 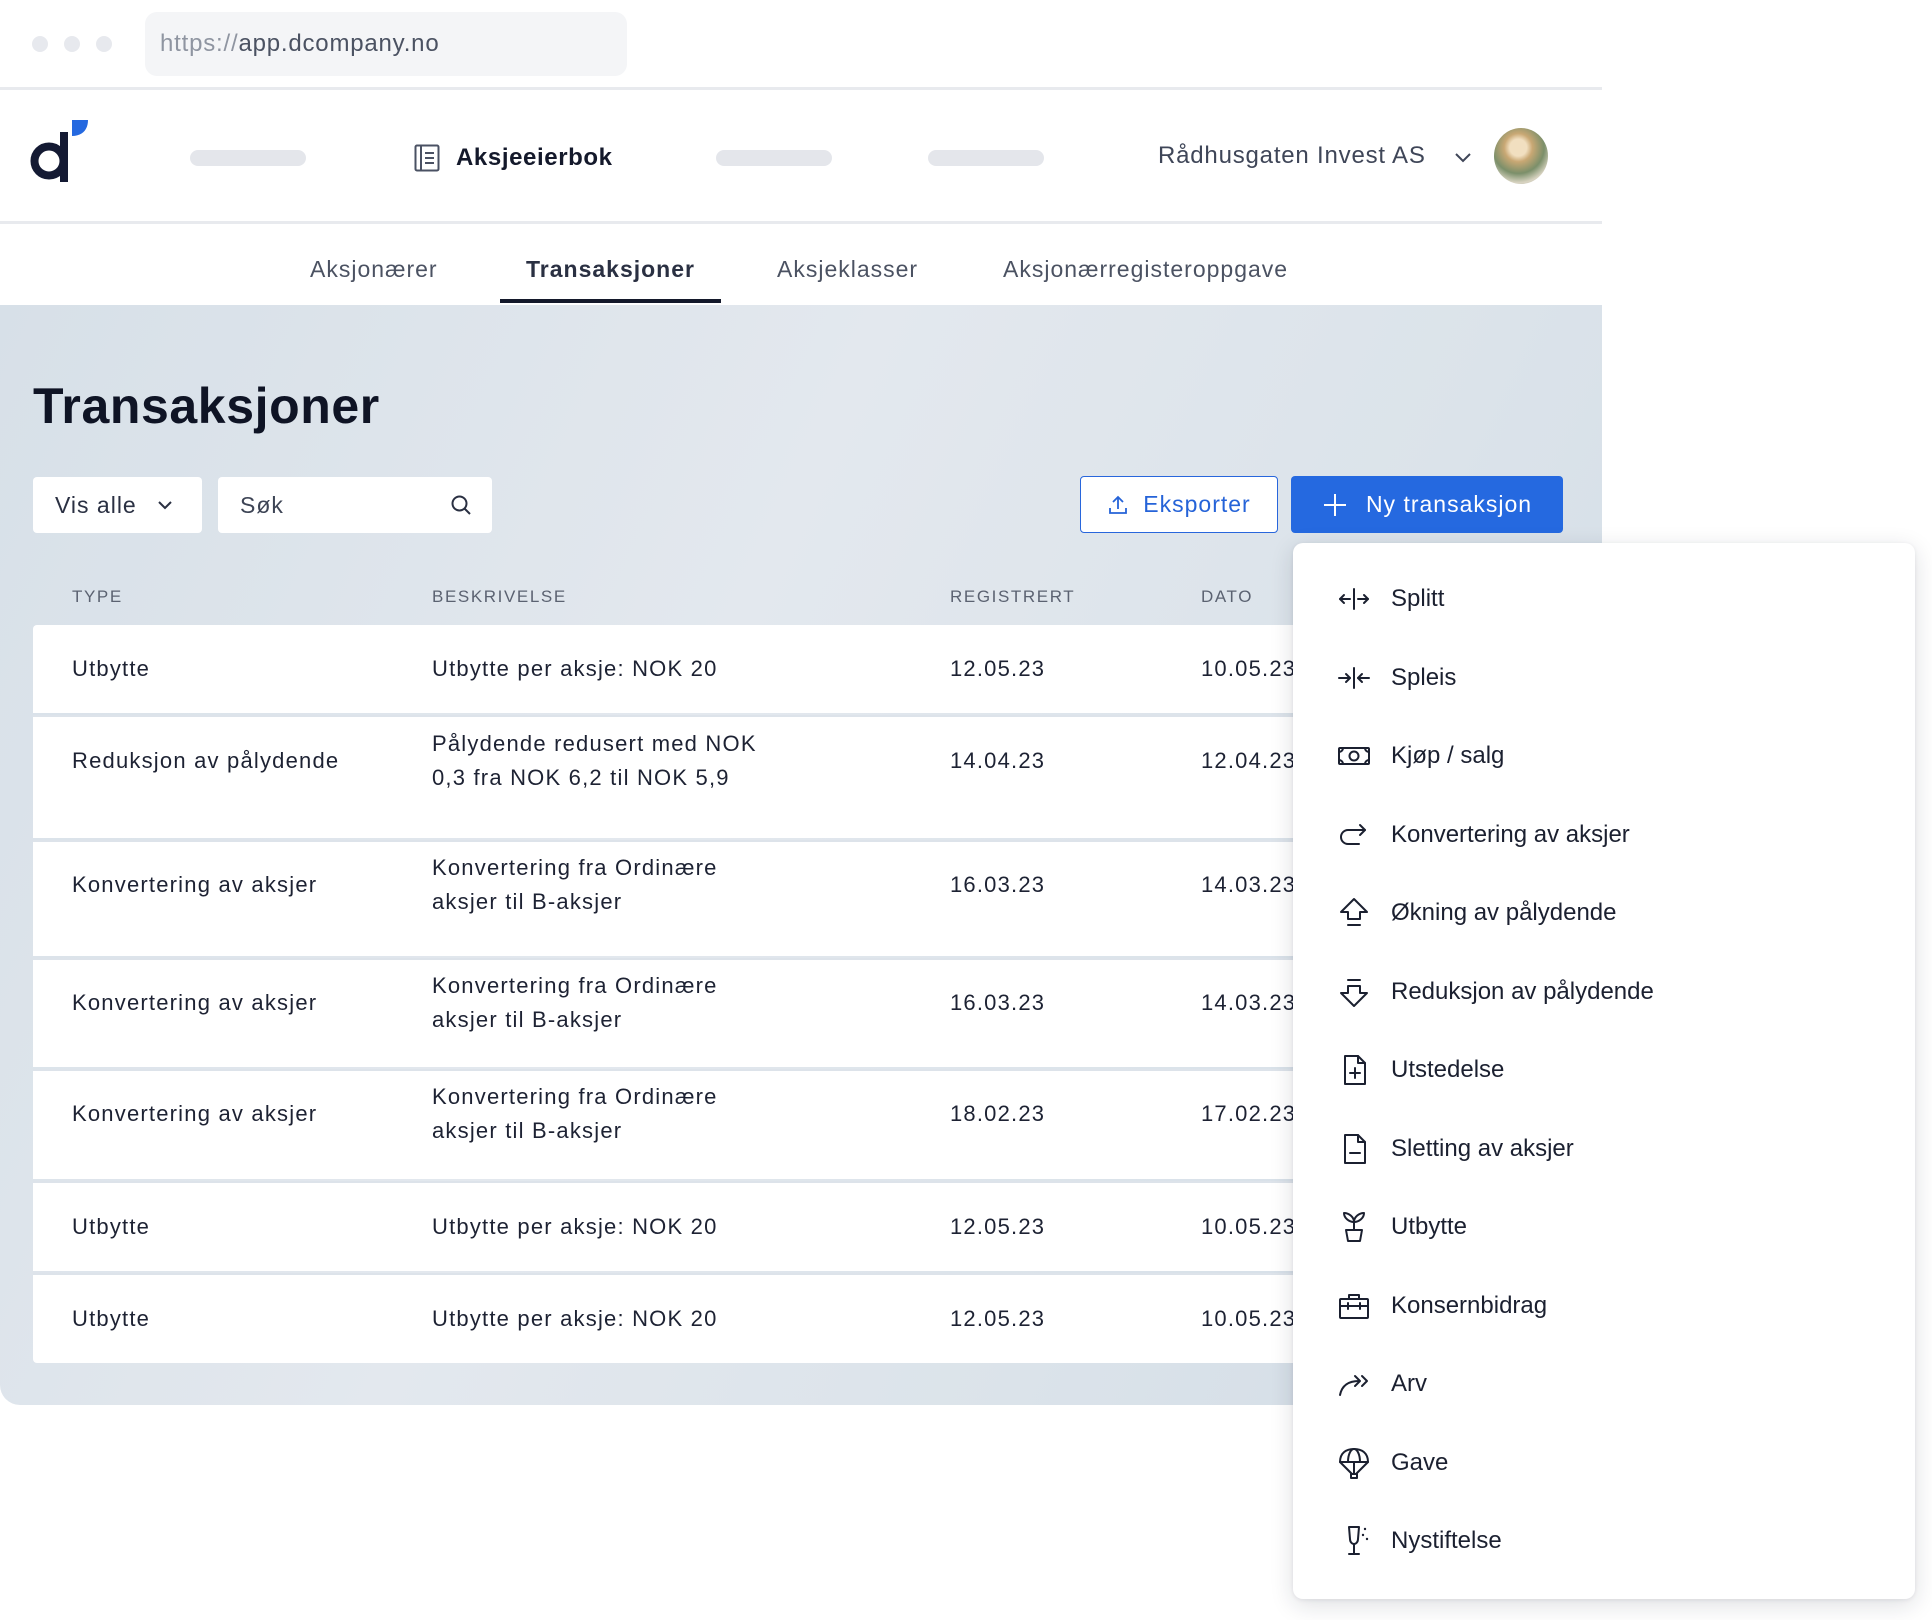 What do you see at coordinates (1418, 1541) in the screenshot?
I see `menu-item: Nystiftelse` at bounding box center [1418, 1541].